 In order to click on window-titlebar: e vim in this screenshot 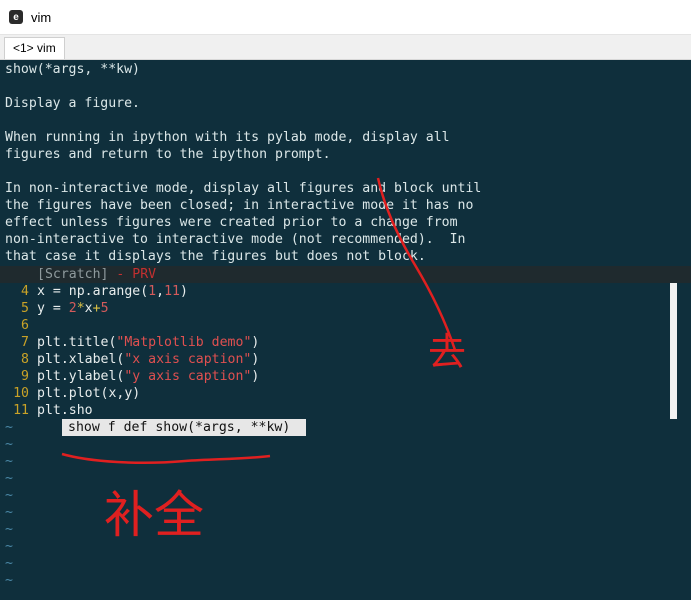, I will do `click(345, 17)`.